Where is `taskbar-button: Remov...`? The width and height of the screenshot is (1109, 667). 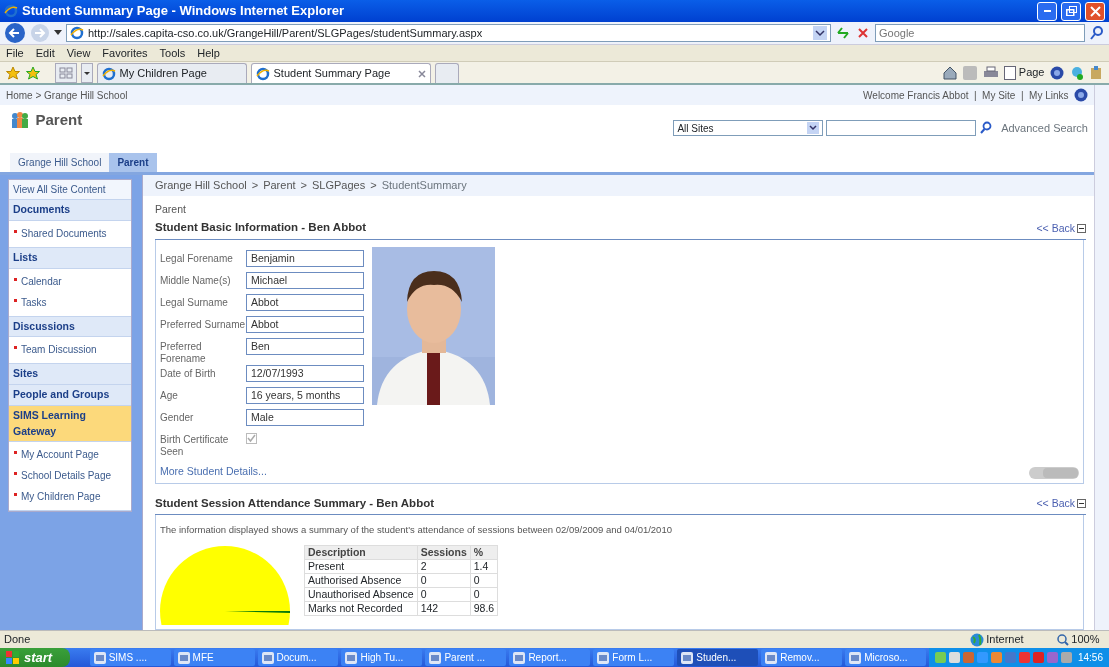
taskbar-button: Remov... is located at coordinates (802, 657).